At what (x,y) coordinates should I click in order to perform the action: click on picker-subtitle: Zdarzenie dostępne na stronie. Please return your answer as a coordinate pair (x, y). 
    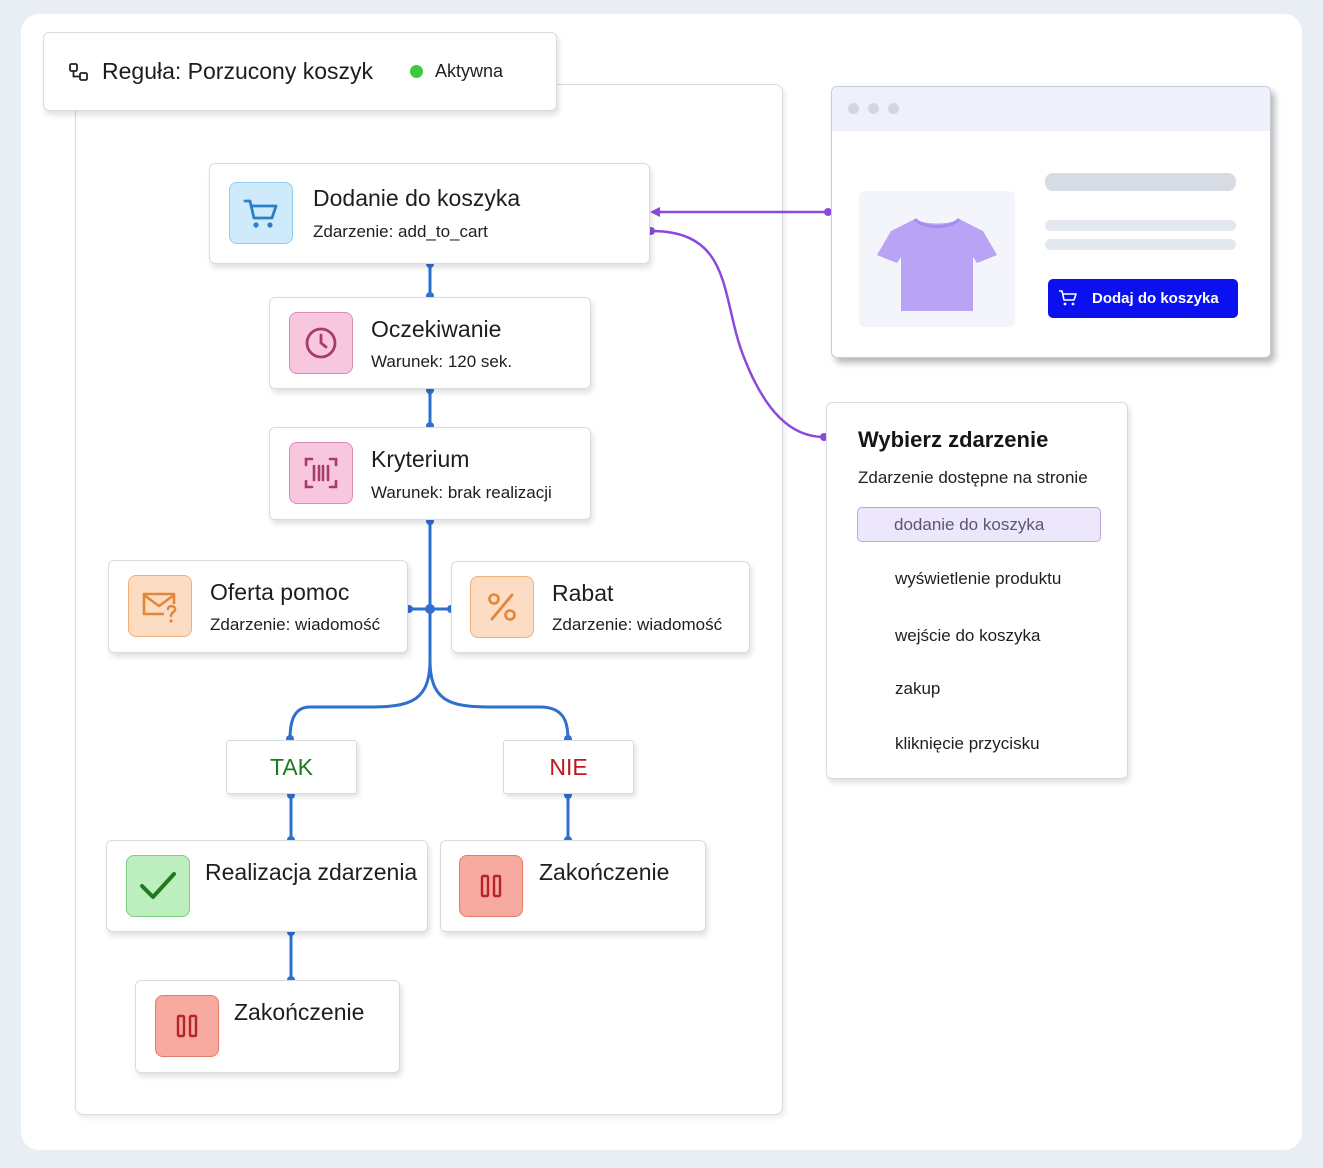
    Looking at the image, I should click on (973, 477).